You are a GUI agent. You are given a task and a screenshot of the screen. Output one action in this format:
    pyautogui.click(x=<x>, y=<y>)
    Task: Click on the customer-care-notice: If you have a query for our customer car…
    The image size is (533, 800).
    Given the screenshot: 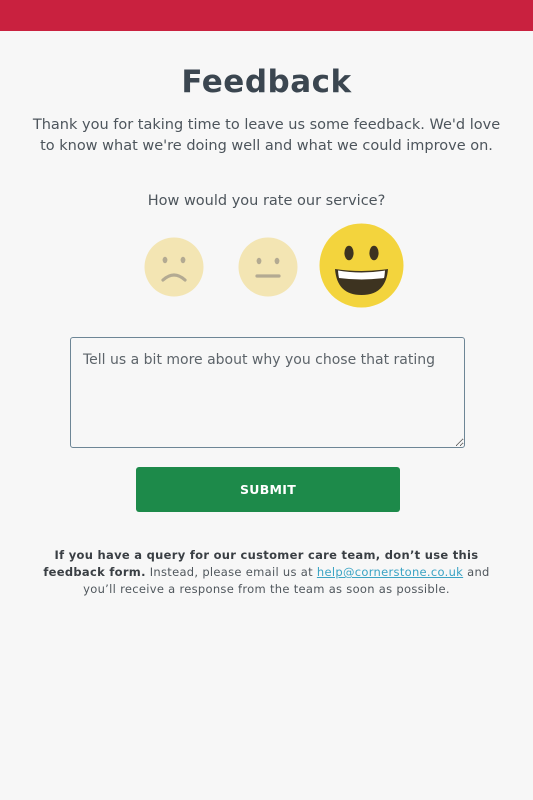 What is the action you would take?
    pyautogui.click(x=266, y=572)
    